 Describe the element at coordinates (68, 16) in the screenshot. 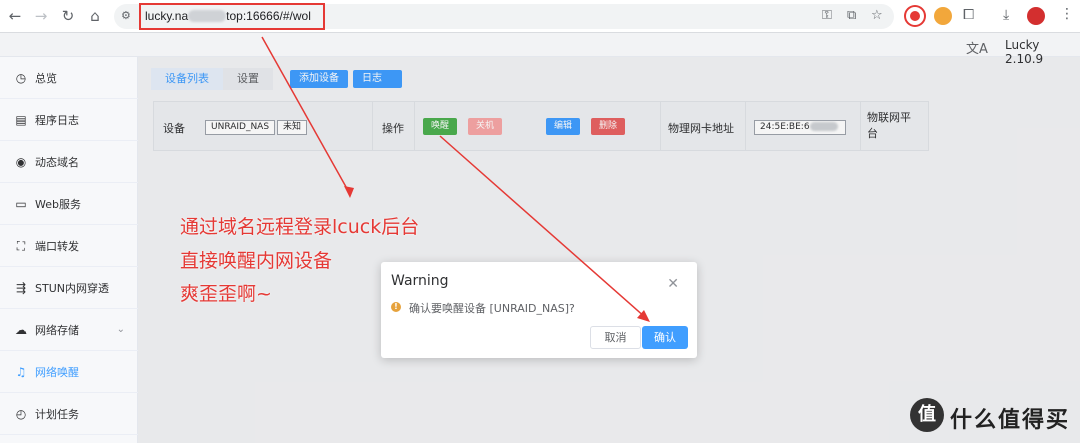

I see `reload-icon: ↻` at that location.